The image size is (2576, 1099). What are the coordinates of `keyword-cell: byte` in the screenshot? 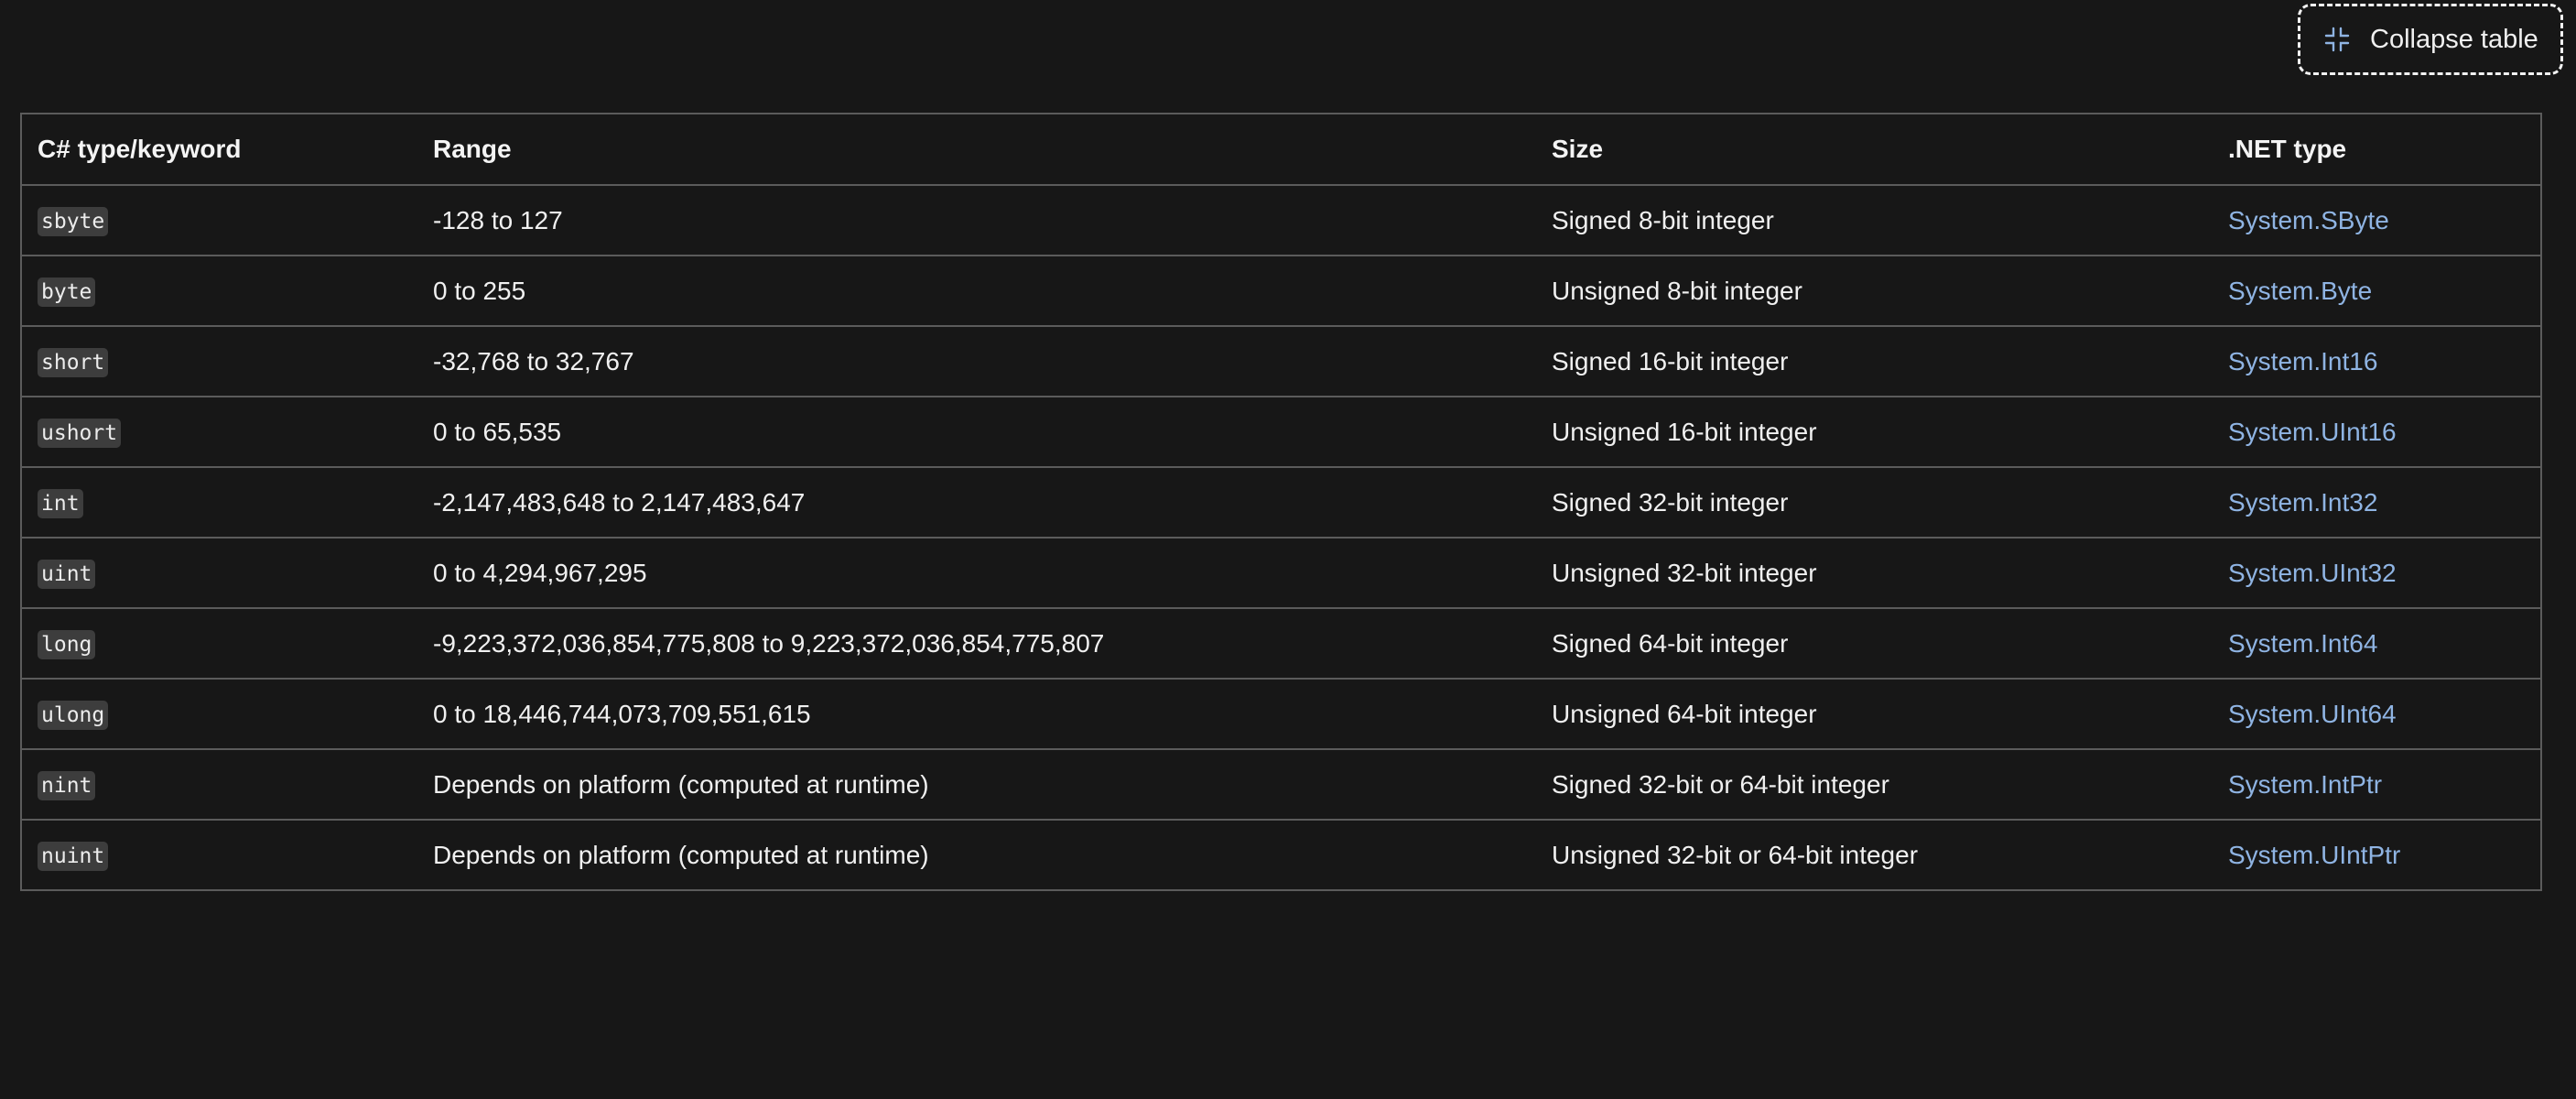 It's located at (220, 291).